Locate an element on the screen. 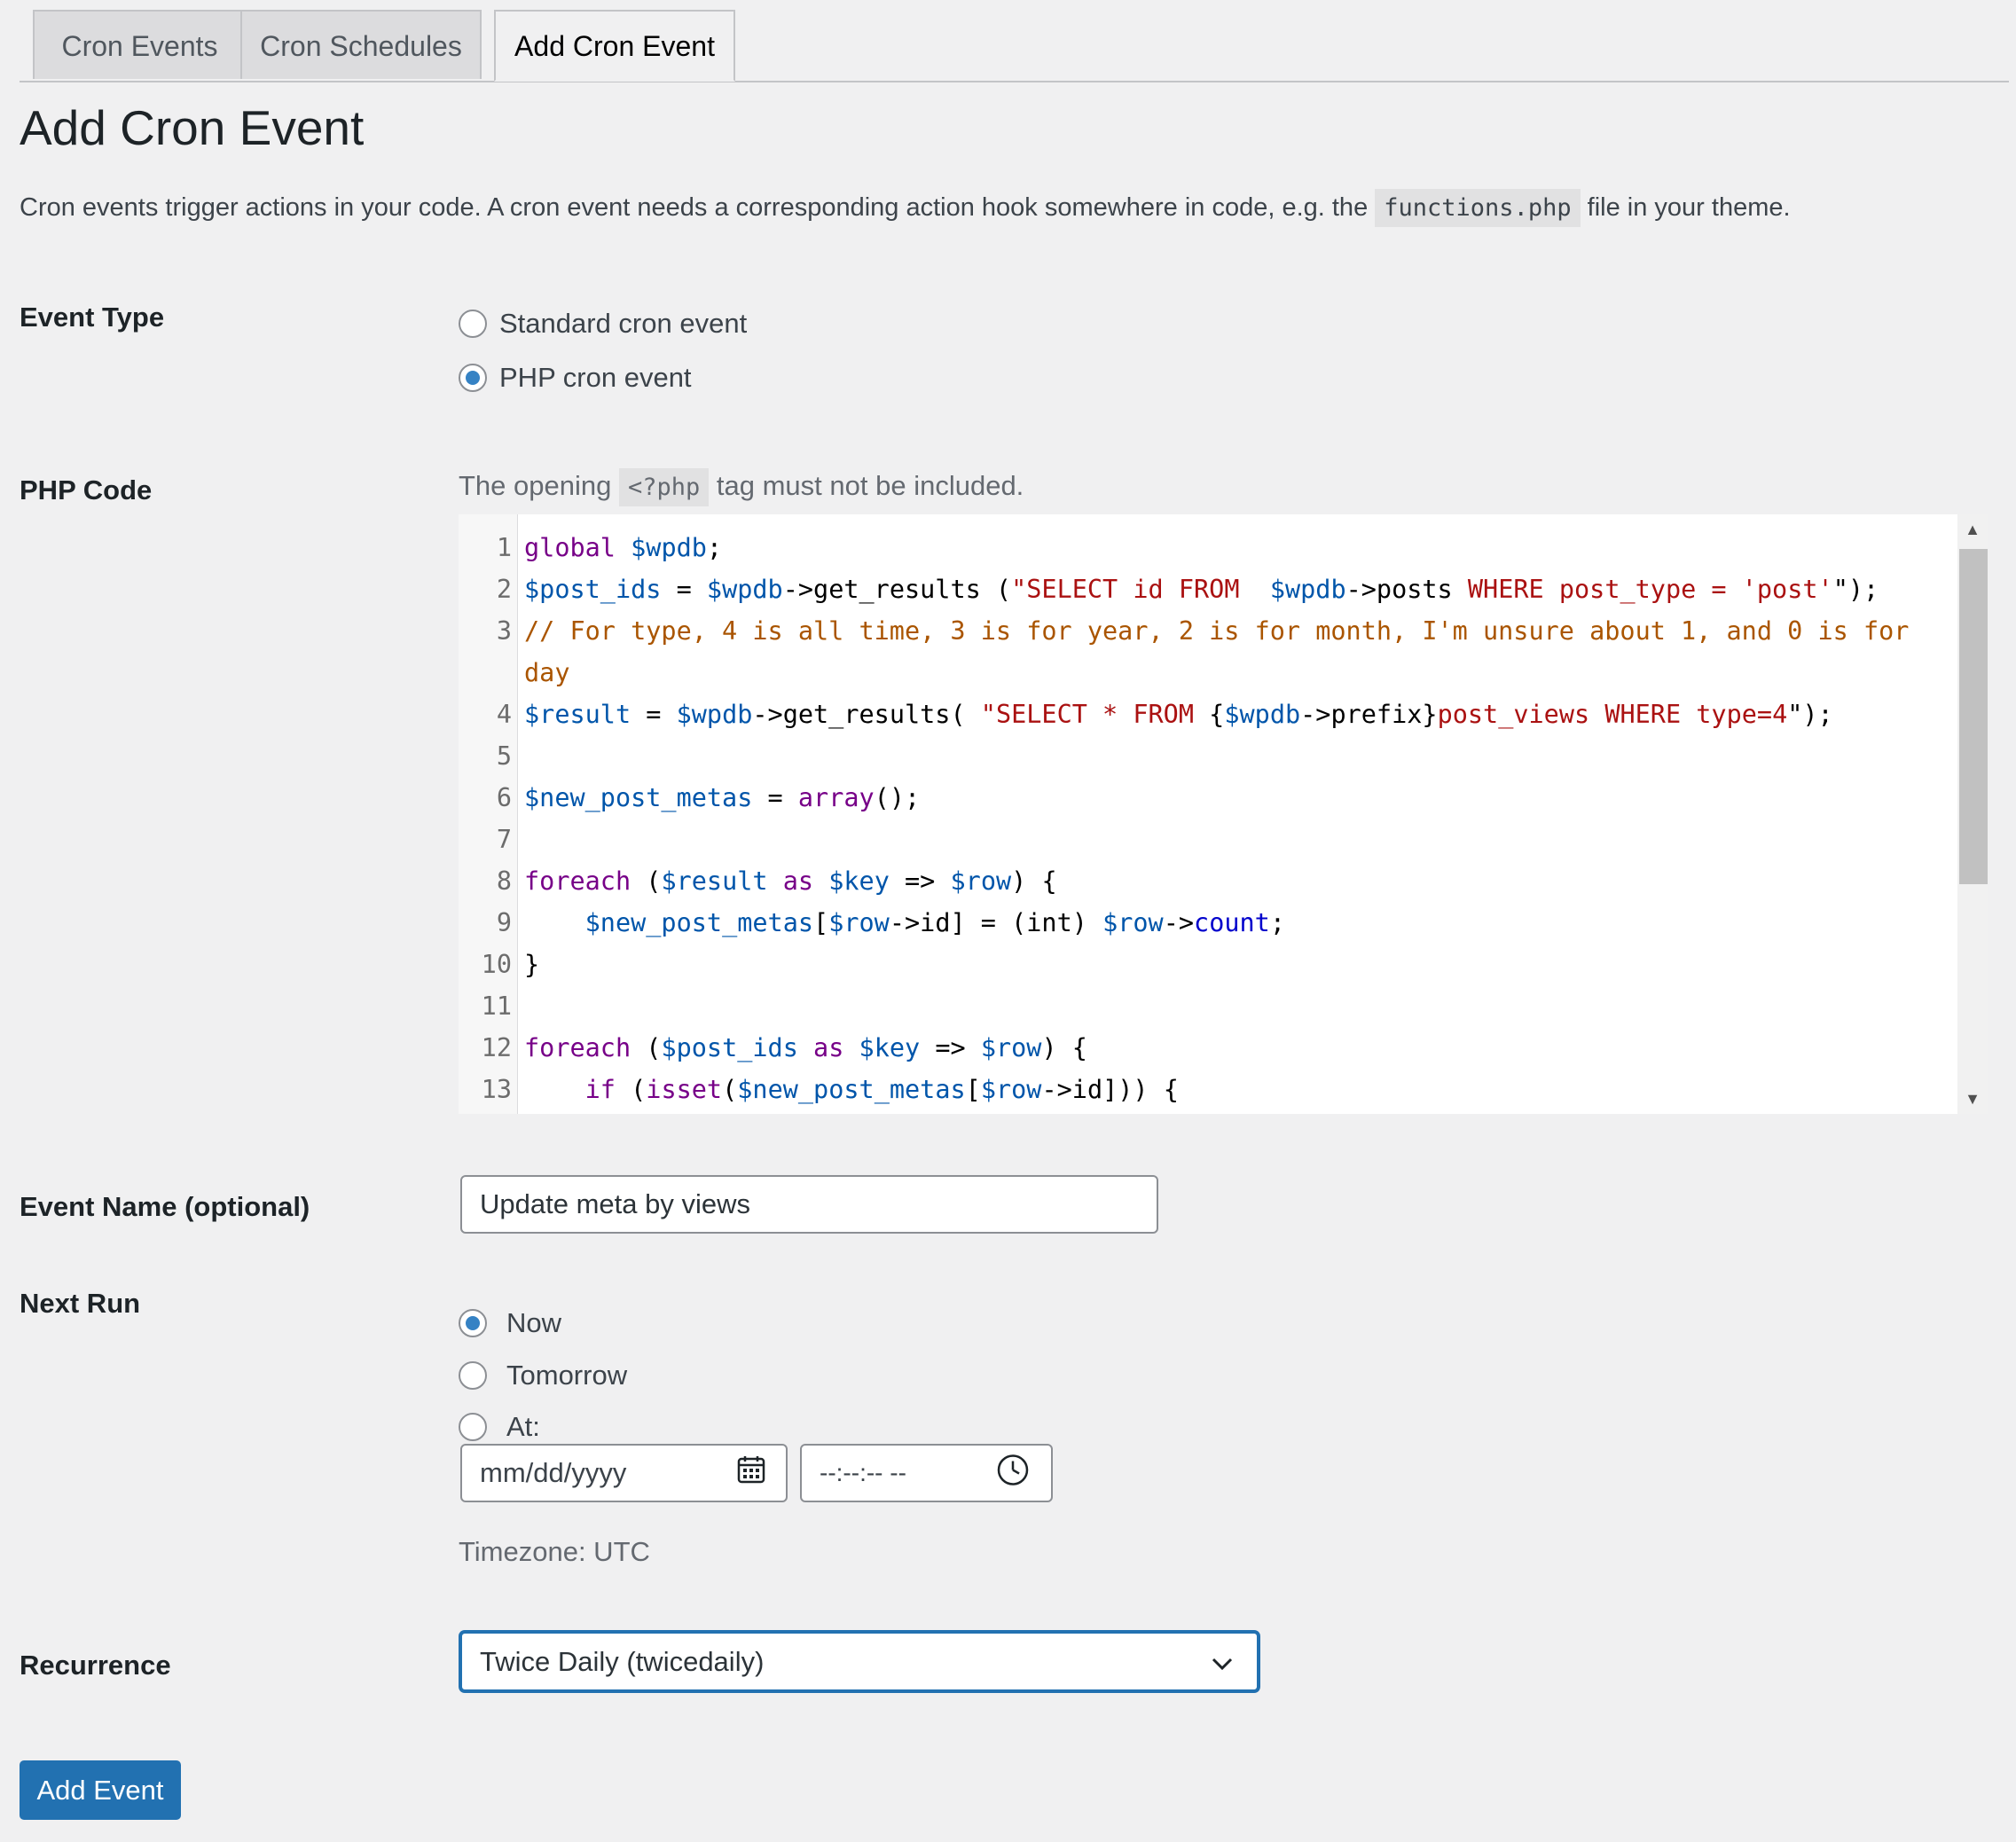 The width and height of the screenshot is (2016, 1842). event-type-standard-label: Standard cron event is located at coordinates (623, 323).